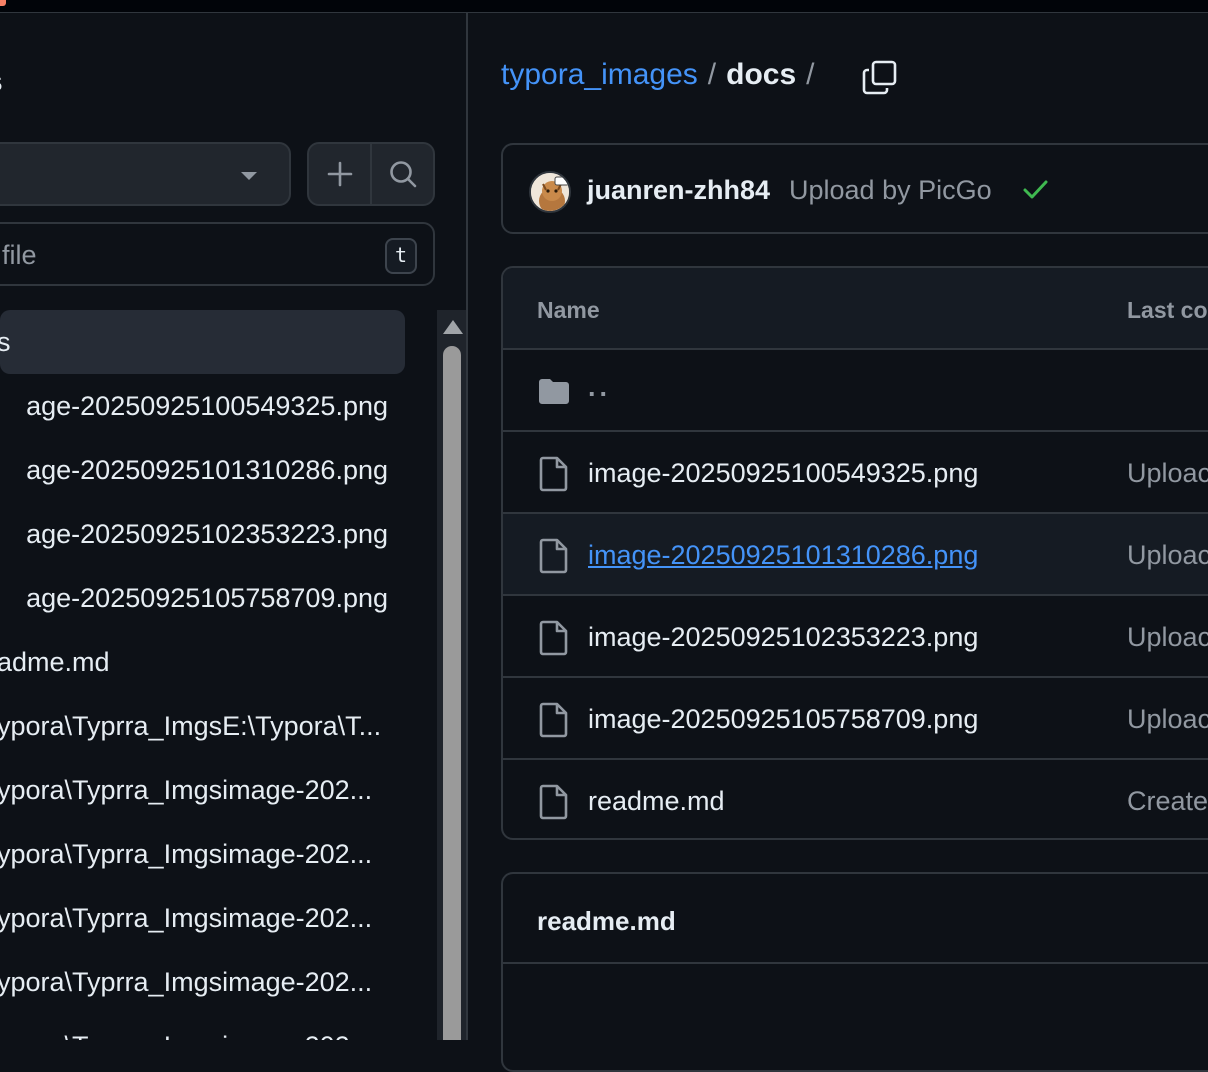 The width and height of the screenshot is (1208, 1072). I want to click on tree-item: age-20250925100549325.png, so click(210, 406).